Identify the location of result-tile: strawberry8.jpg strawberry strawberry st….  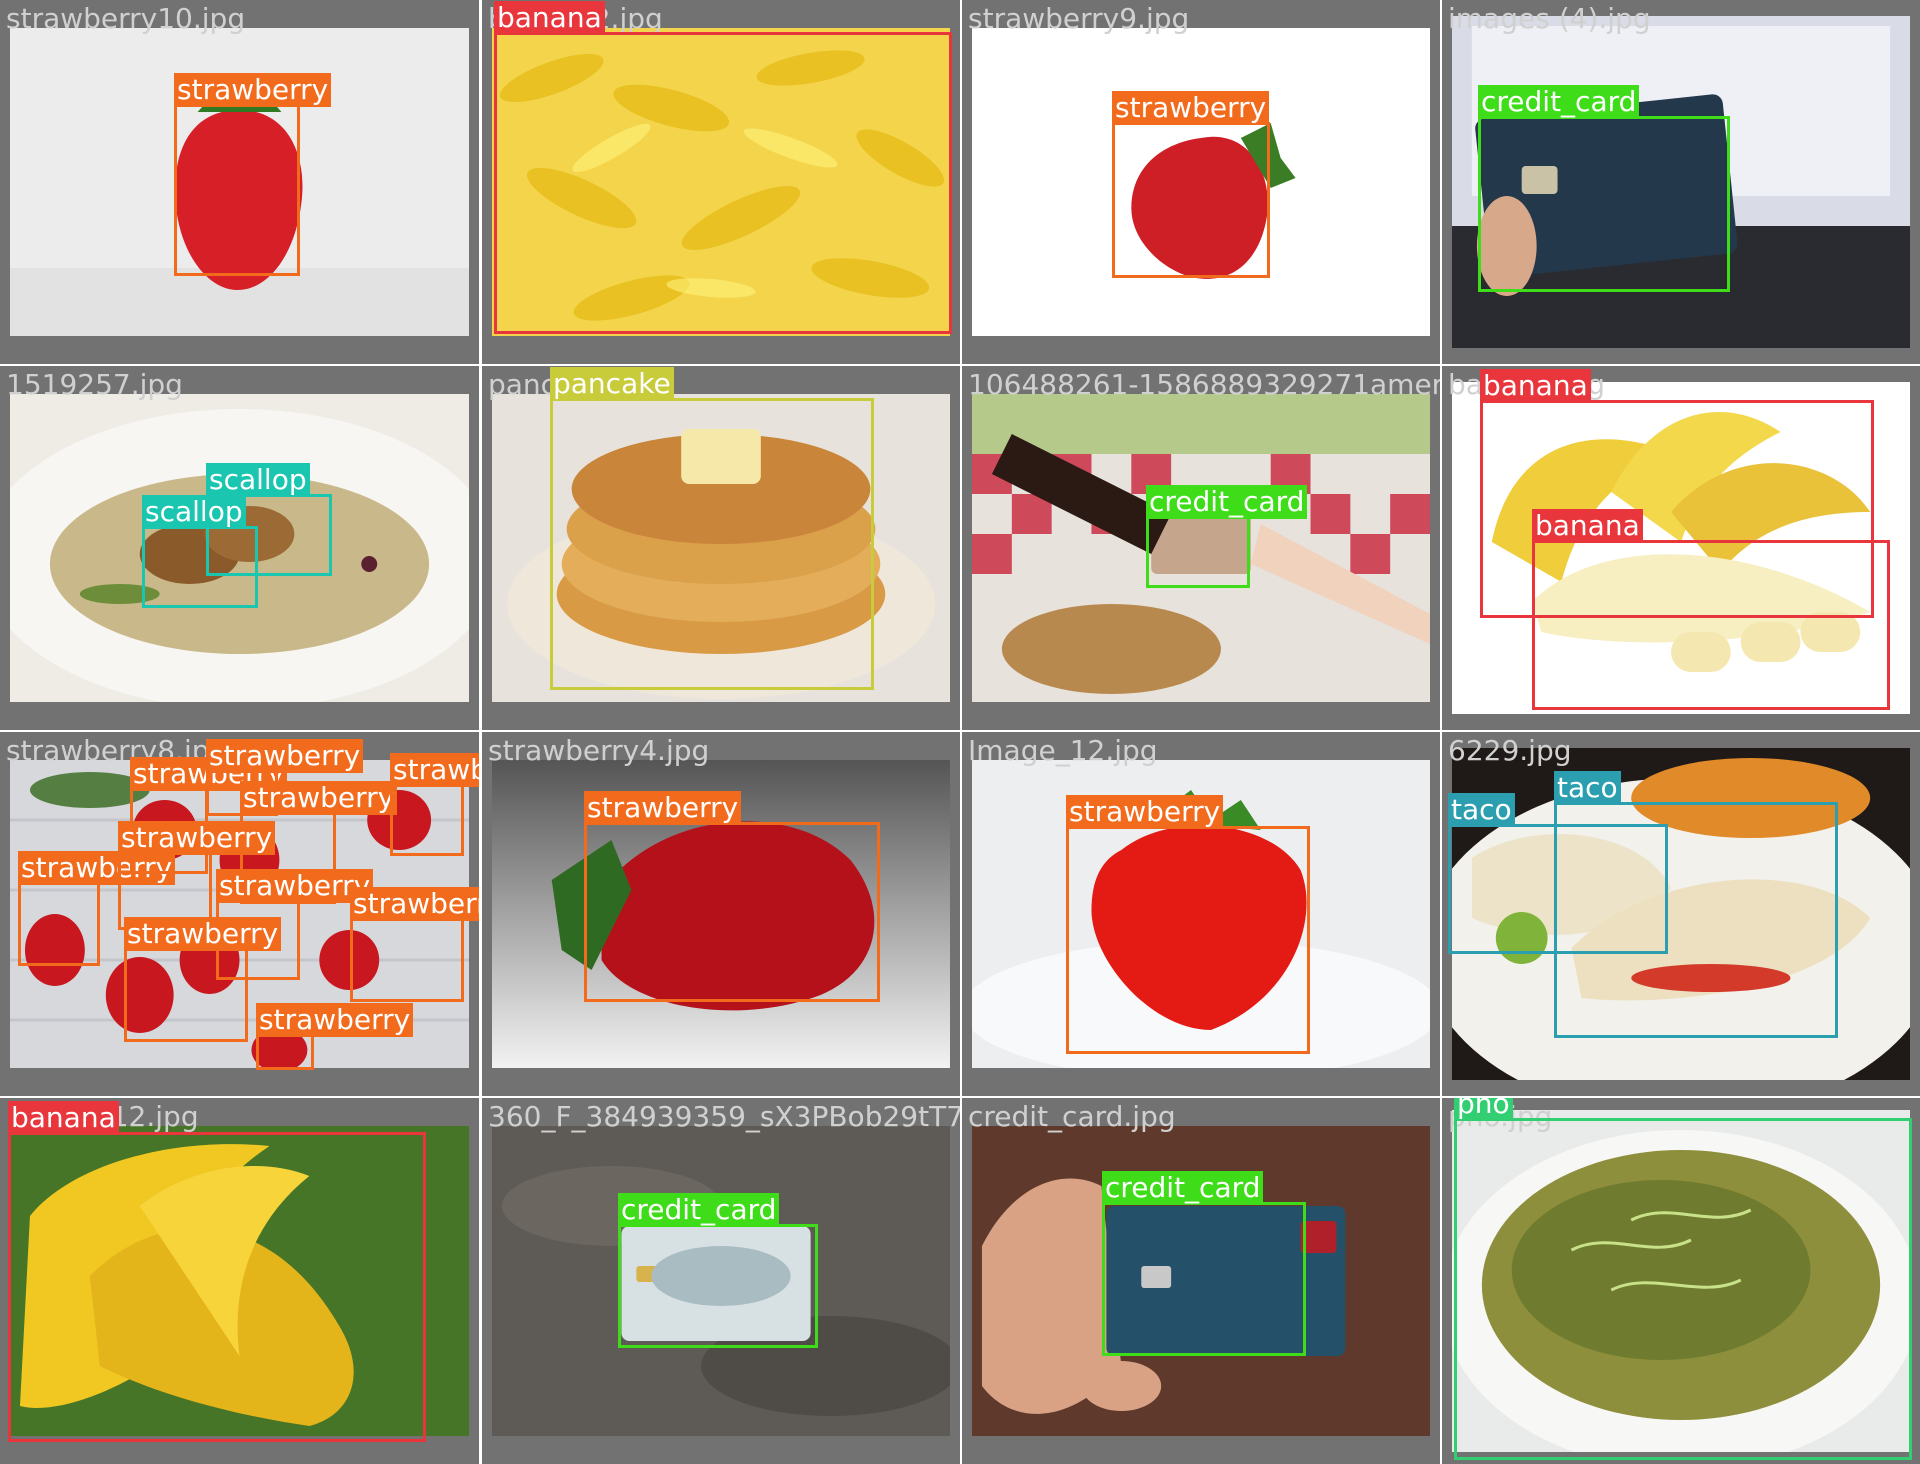
(239, 914).